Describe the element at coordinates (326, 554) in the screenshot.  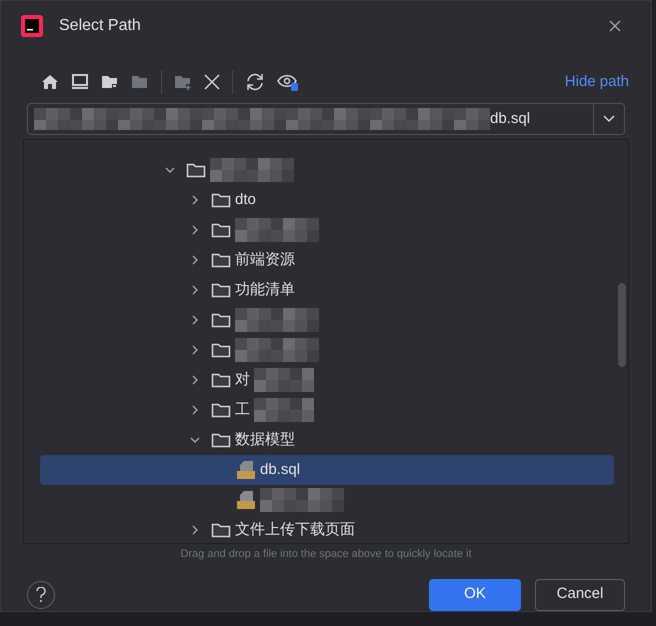
I see `drag-drop-hint: Drag and drop a file into the space above to quickly locate it` at that location.